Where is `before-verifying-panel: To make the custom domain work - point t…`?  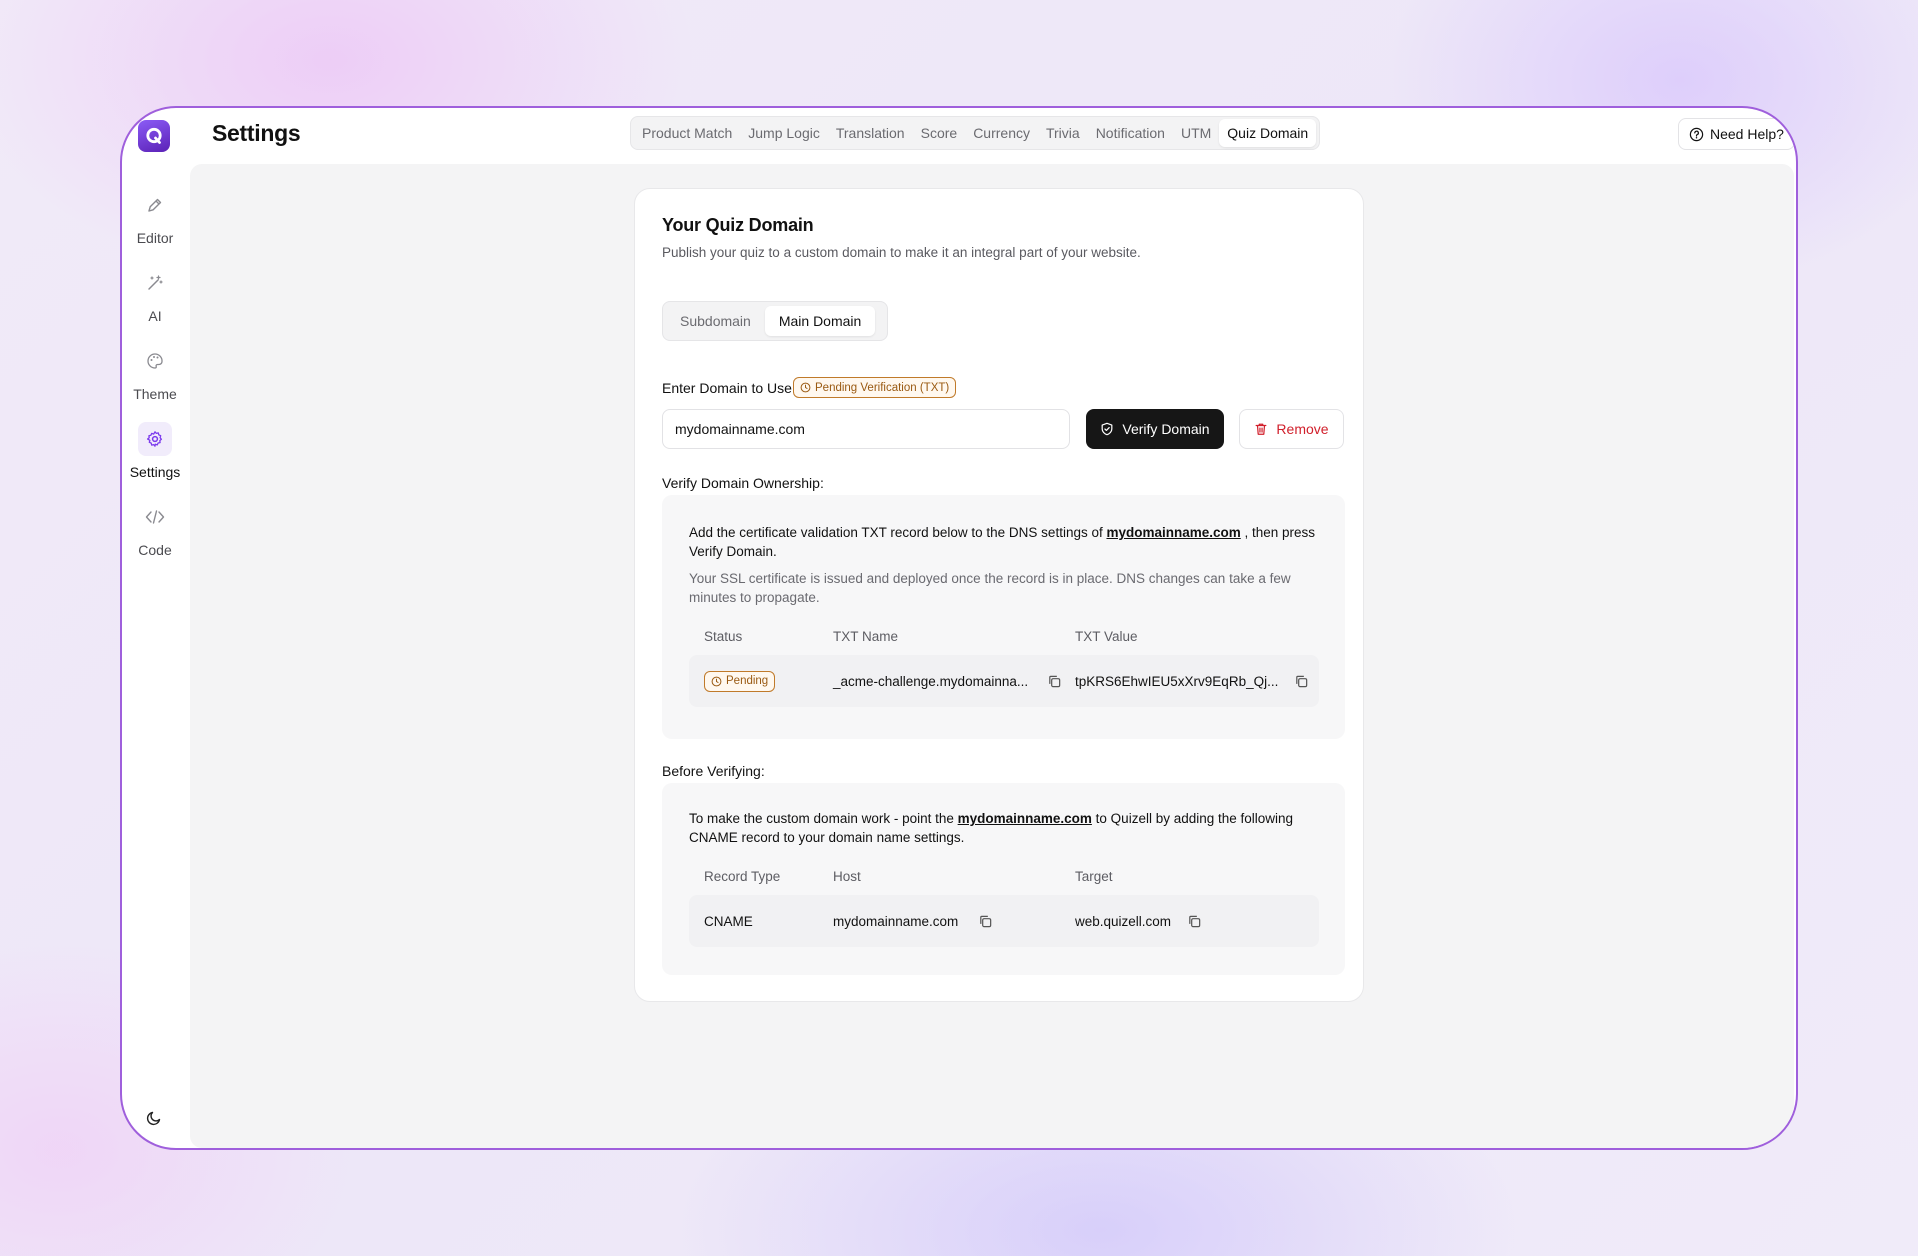
before-verifying-panel: To make the custom domain work - point t… is located at coordinates (1003, 879).